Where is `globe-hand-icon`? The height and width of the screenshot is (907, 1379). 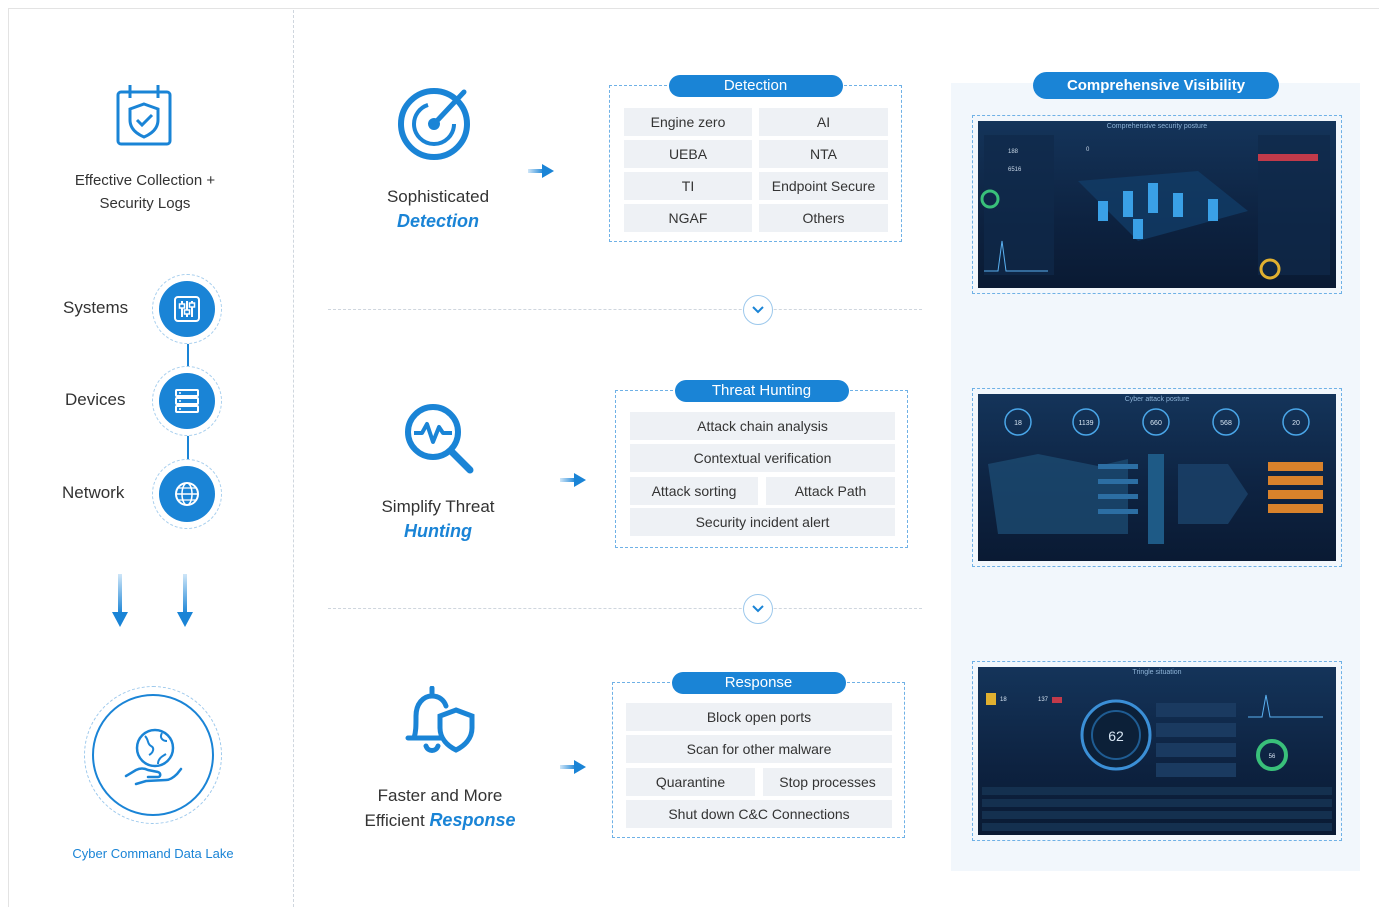 globe-hand-icon is located at coordinates (153, 757).